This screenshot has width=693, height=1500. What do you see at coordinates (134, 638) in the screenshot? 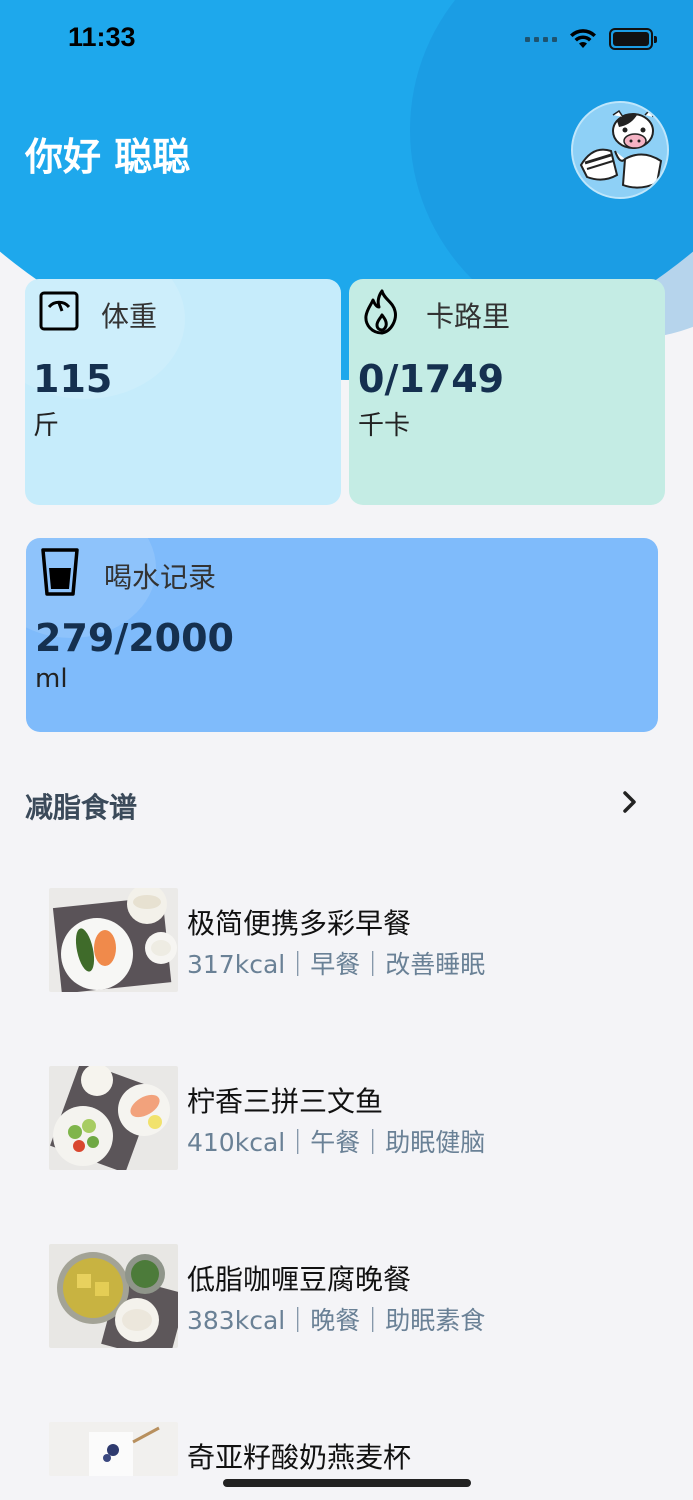
I see `water-value: 279/2000` at bounding box center [134, 638].